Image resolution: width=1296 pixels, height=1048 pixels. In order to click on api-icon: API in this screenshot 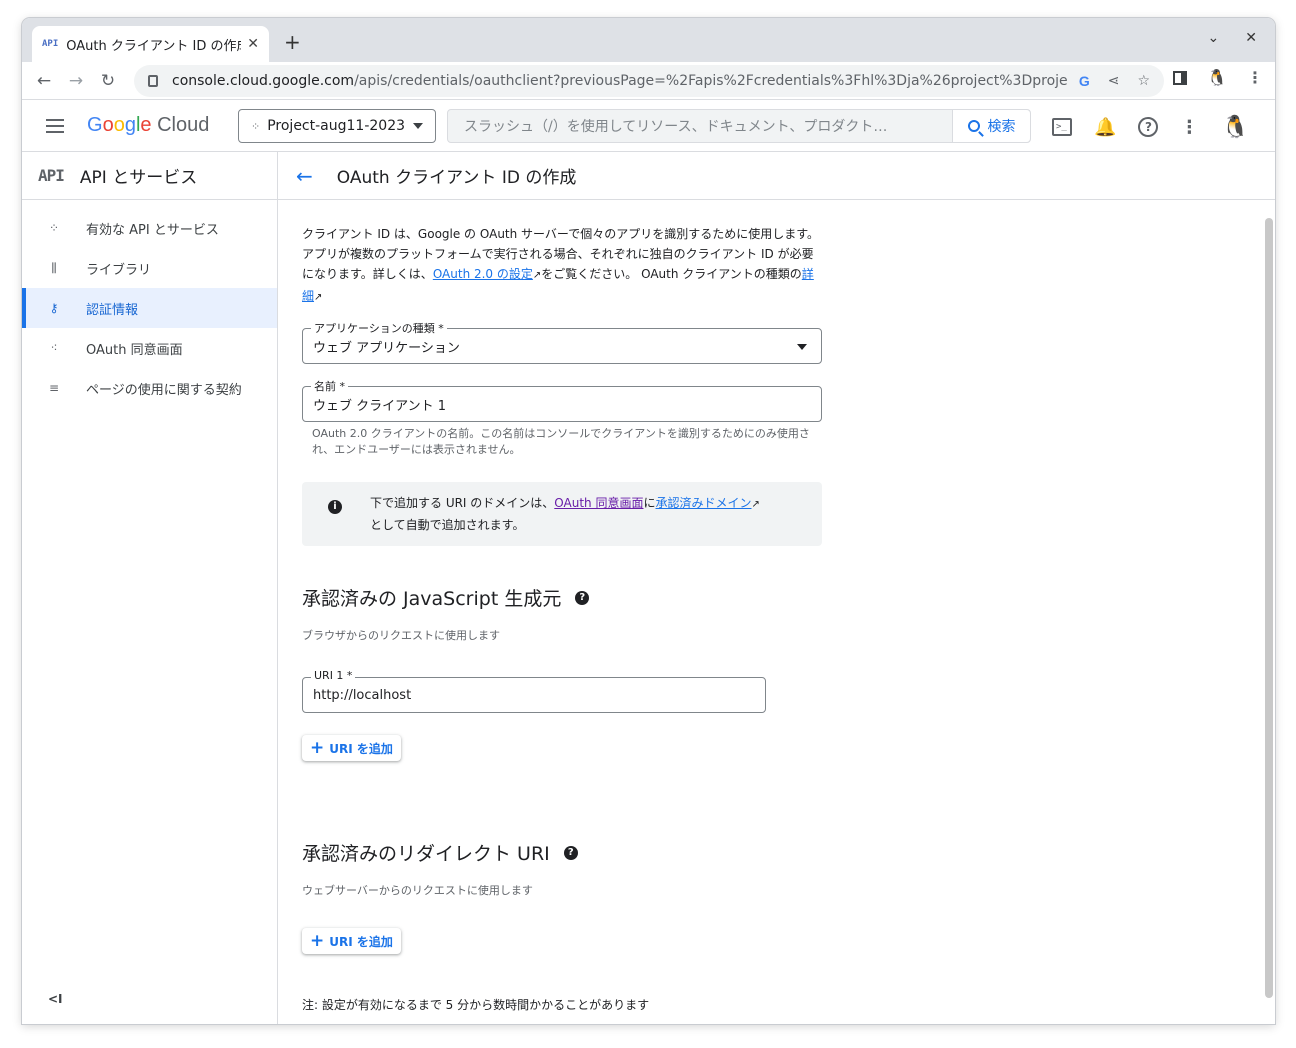, I will do `click(51, 175)`.